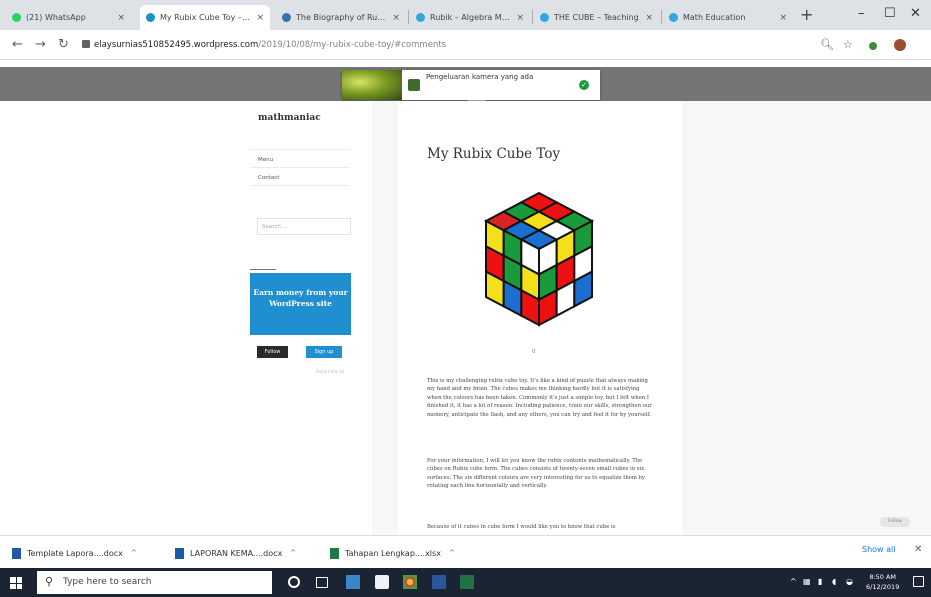 The width and height of the screenshot is (931, 597). I want to click on wordpress-favicon-icon, so click(150, 17).